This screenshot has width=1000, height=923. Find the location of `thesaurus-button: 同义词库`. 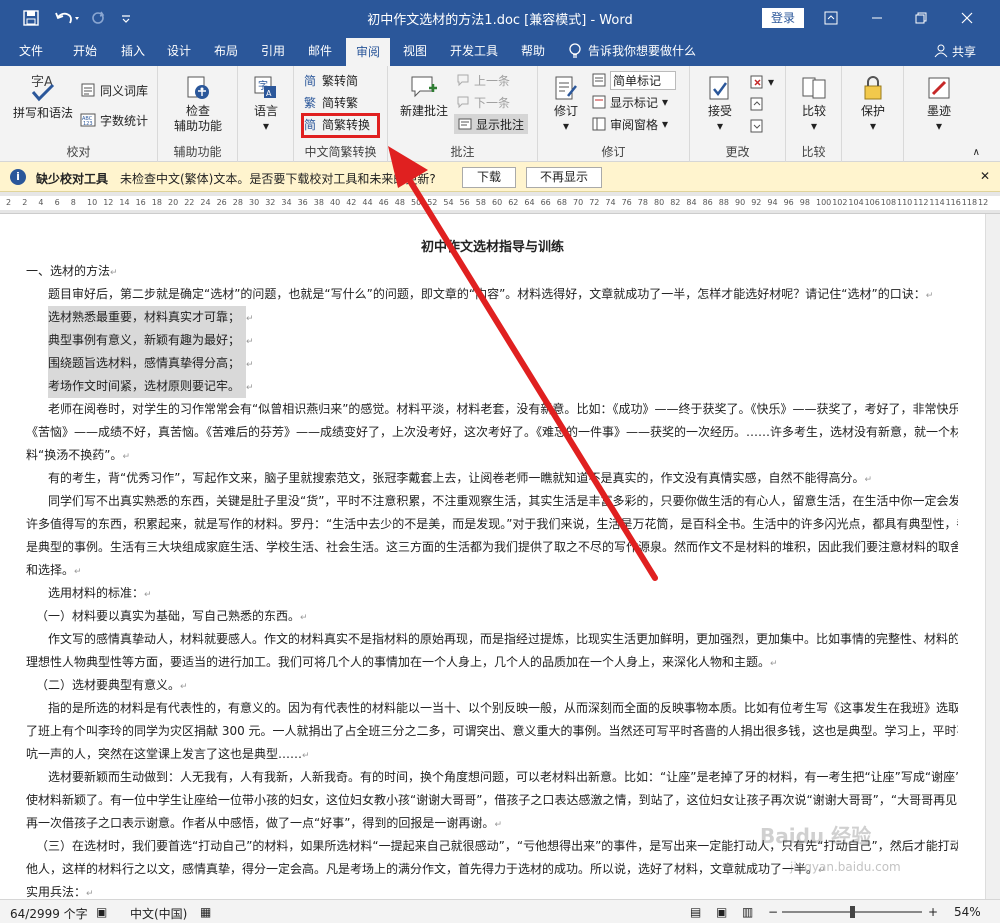

thesaurus-button: 同义词库 is located at coordinates (114, 90).